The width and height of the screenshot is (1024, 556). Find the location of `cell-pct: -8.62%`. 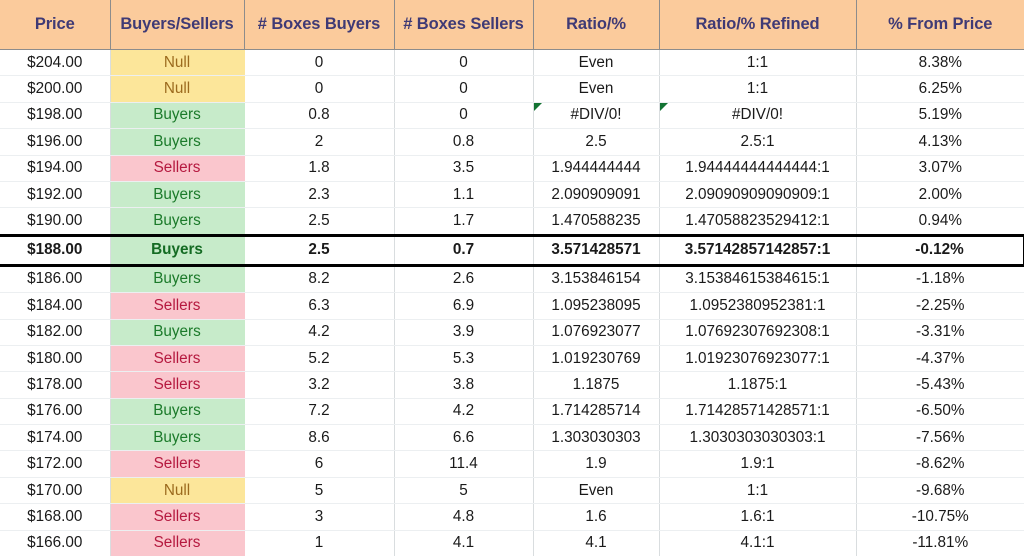

cell-pct: -8.62% is located at coordinates (940, 464).